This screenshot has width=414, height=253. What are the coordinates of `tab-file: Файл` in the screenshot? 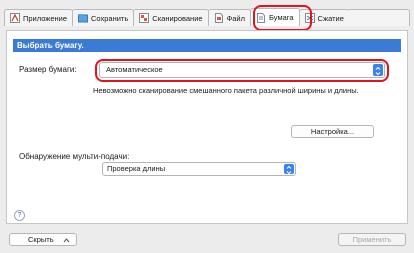 It's located at (229, 17).